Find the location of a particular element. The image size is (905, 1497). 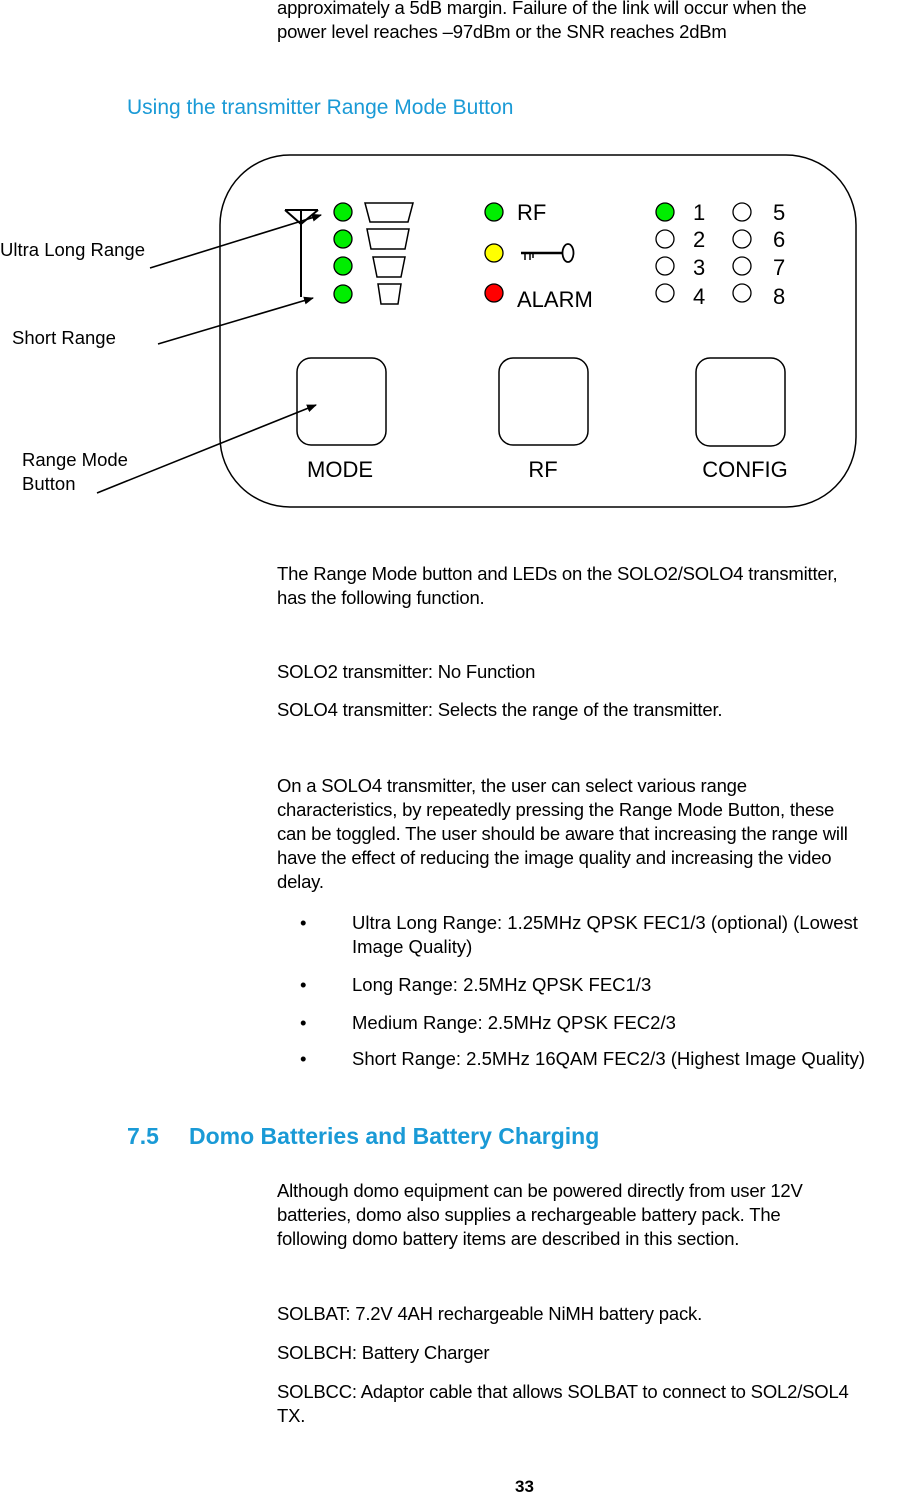

page-number: 33 is located at coordinates (524, 1486).